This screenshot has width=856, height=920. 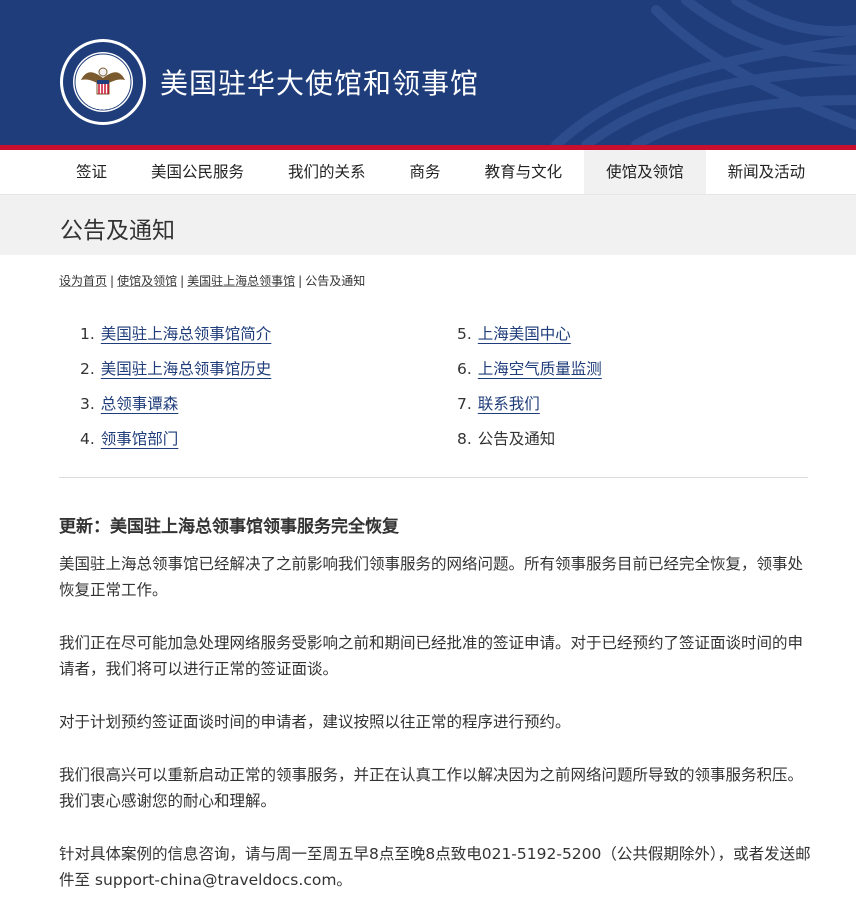 I want to click on breadcrumb: 设为首页 | 使馆及领馆 | 美国驻上海总领事馆 | 公告及通知, so click(x=212, y=280).